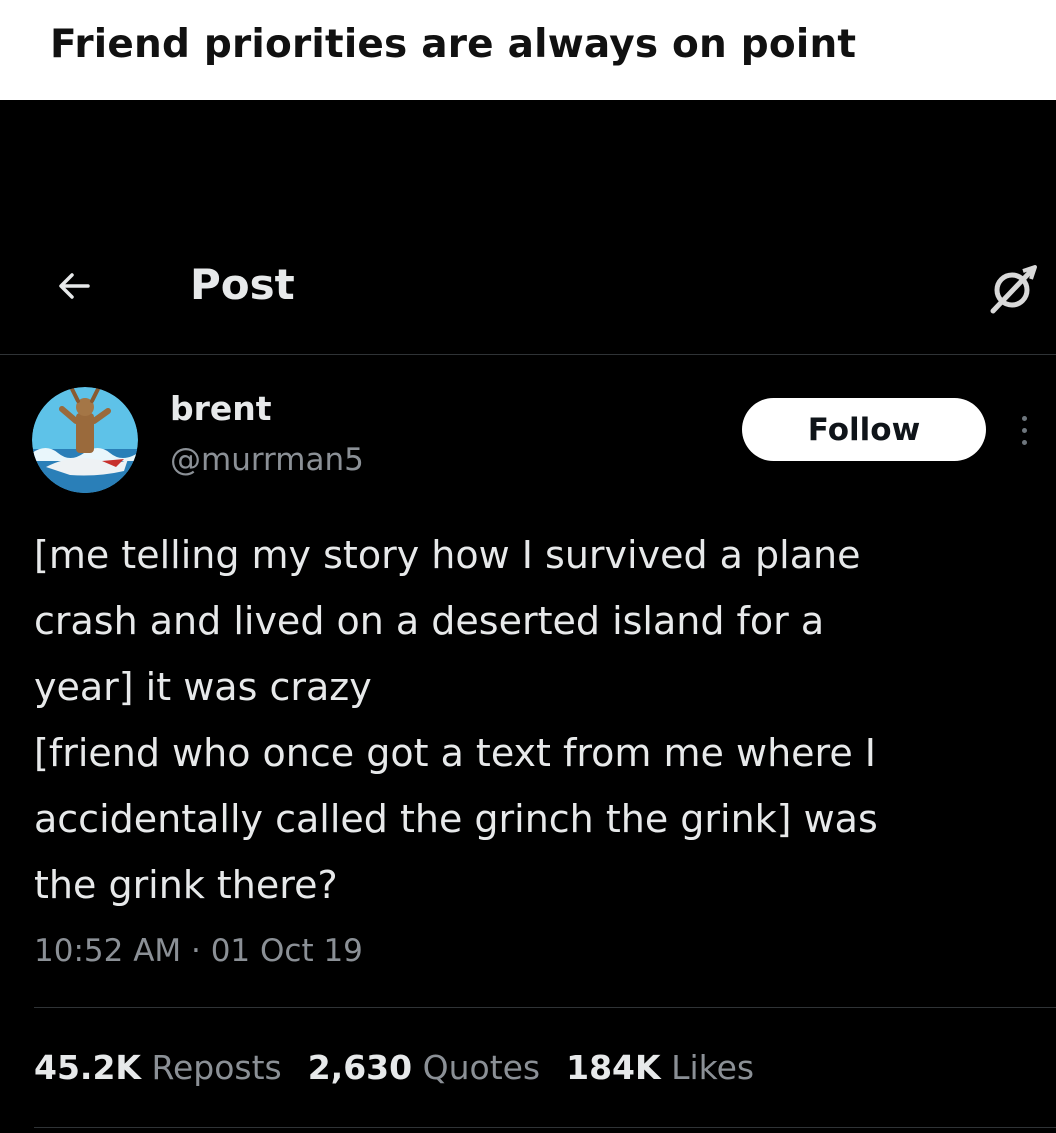 The image size is (1056, 1133). Describe the element at coordinates (481, 1067) in the screenshot. I see `quotes-label: Quotes` at that location.